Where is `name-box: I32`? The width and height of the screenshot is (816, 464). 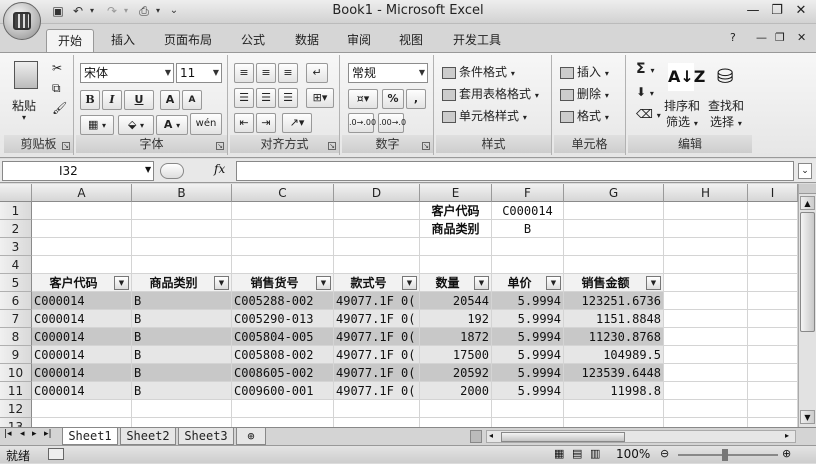
name-box: I32 is located at coordinates (78, 171).